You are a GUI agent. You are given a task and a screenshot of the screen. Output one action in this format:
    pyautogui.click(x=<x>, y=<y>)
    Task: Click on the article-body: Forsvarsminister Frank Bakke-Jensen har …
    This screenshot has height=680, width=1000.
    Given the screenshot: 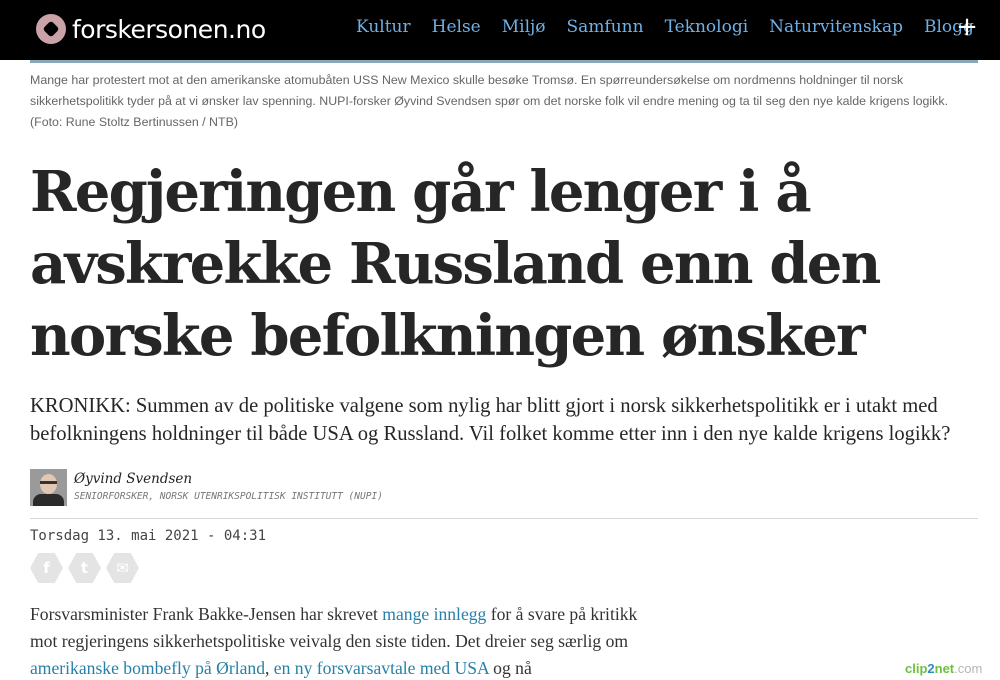 What is the action you would take?
    pyautogui.click(x=334, y=641)
    